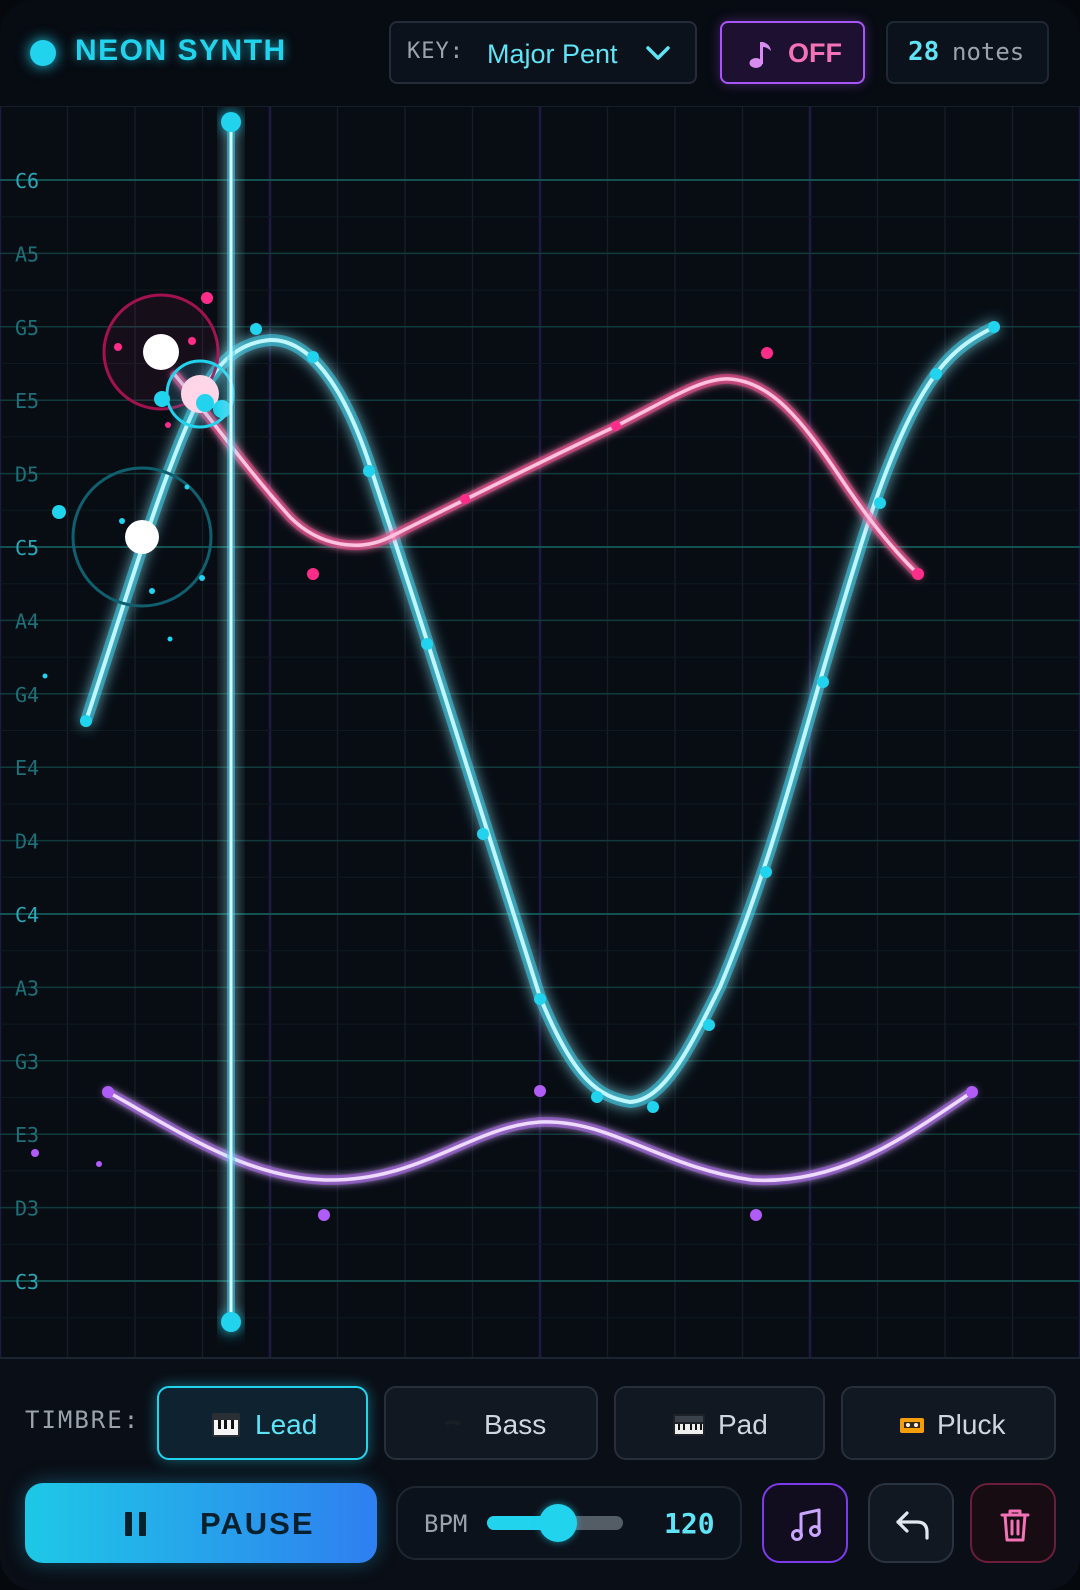 This screenshot has width=1080, height=1590. I want to click on app-title: NEON SYNTH, so click(181, 50).